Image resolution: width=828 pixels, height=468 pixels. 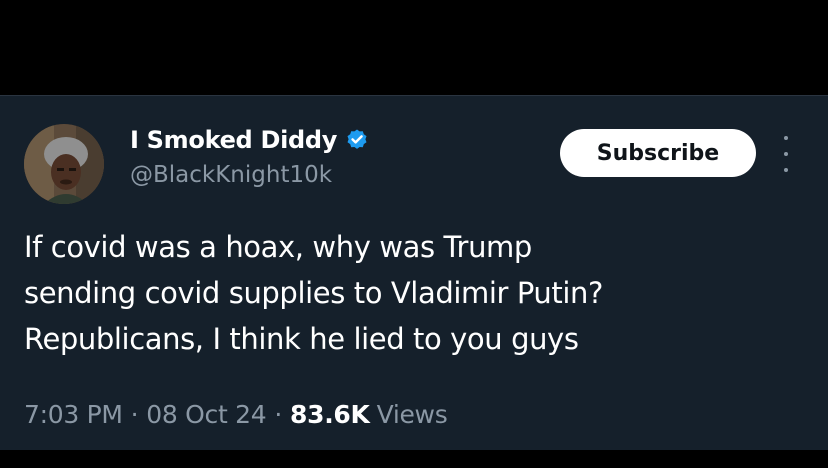 I want to click on views-label: Views, so click(x=412, y=414).